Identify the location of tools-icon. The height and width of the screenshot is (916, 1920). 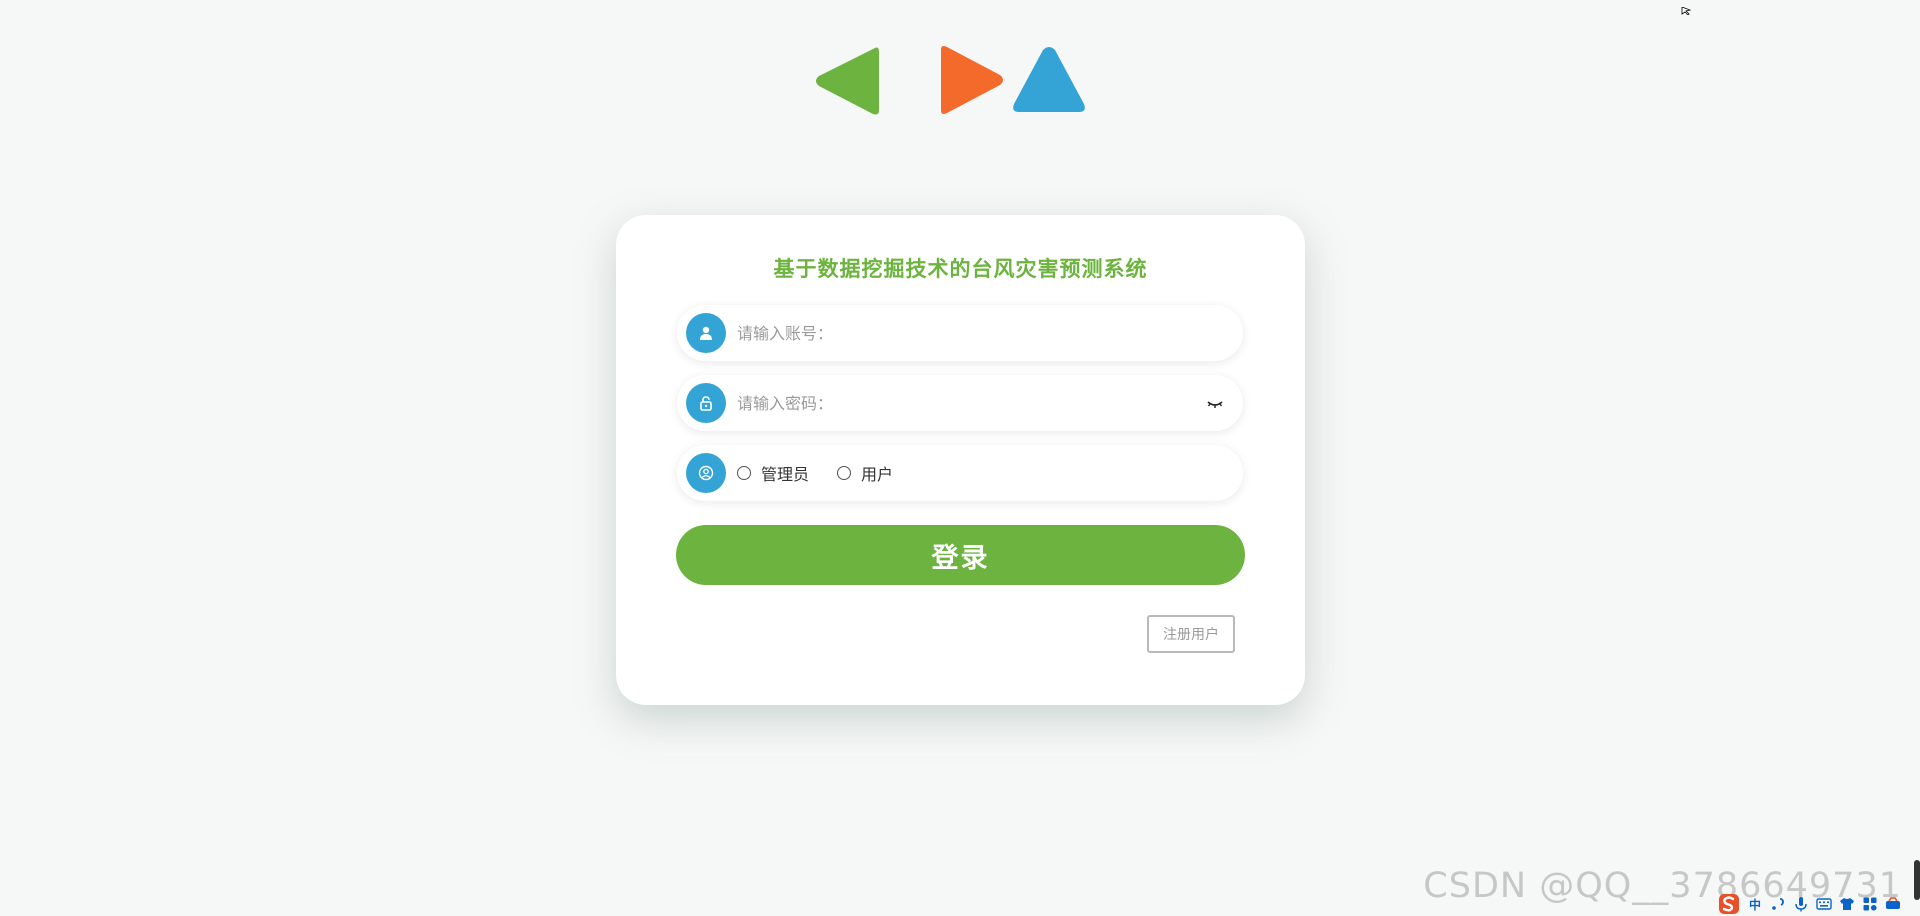
(1893, 904).